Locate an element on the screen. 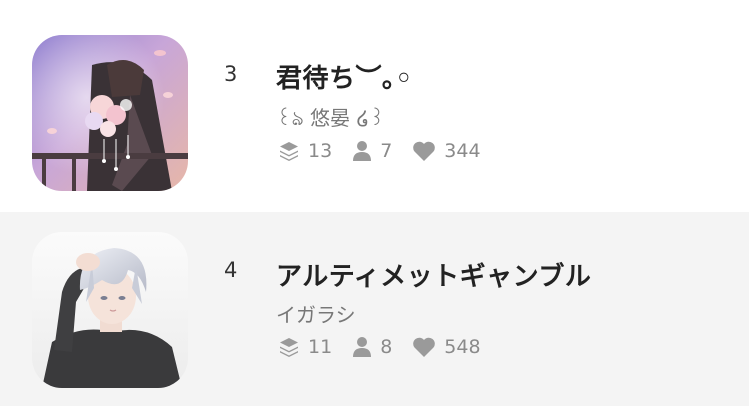 This screenshot has height=406, width=749. rank-number: 4 is located at coordinates (231, 270).